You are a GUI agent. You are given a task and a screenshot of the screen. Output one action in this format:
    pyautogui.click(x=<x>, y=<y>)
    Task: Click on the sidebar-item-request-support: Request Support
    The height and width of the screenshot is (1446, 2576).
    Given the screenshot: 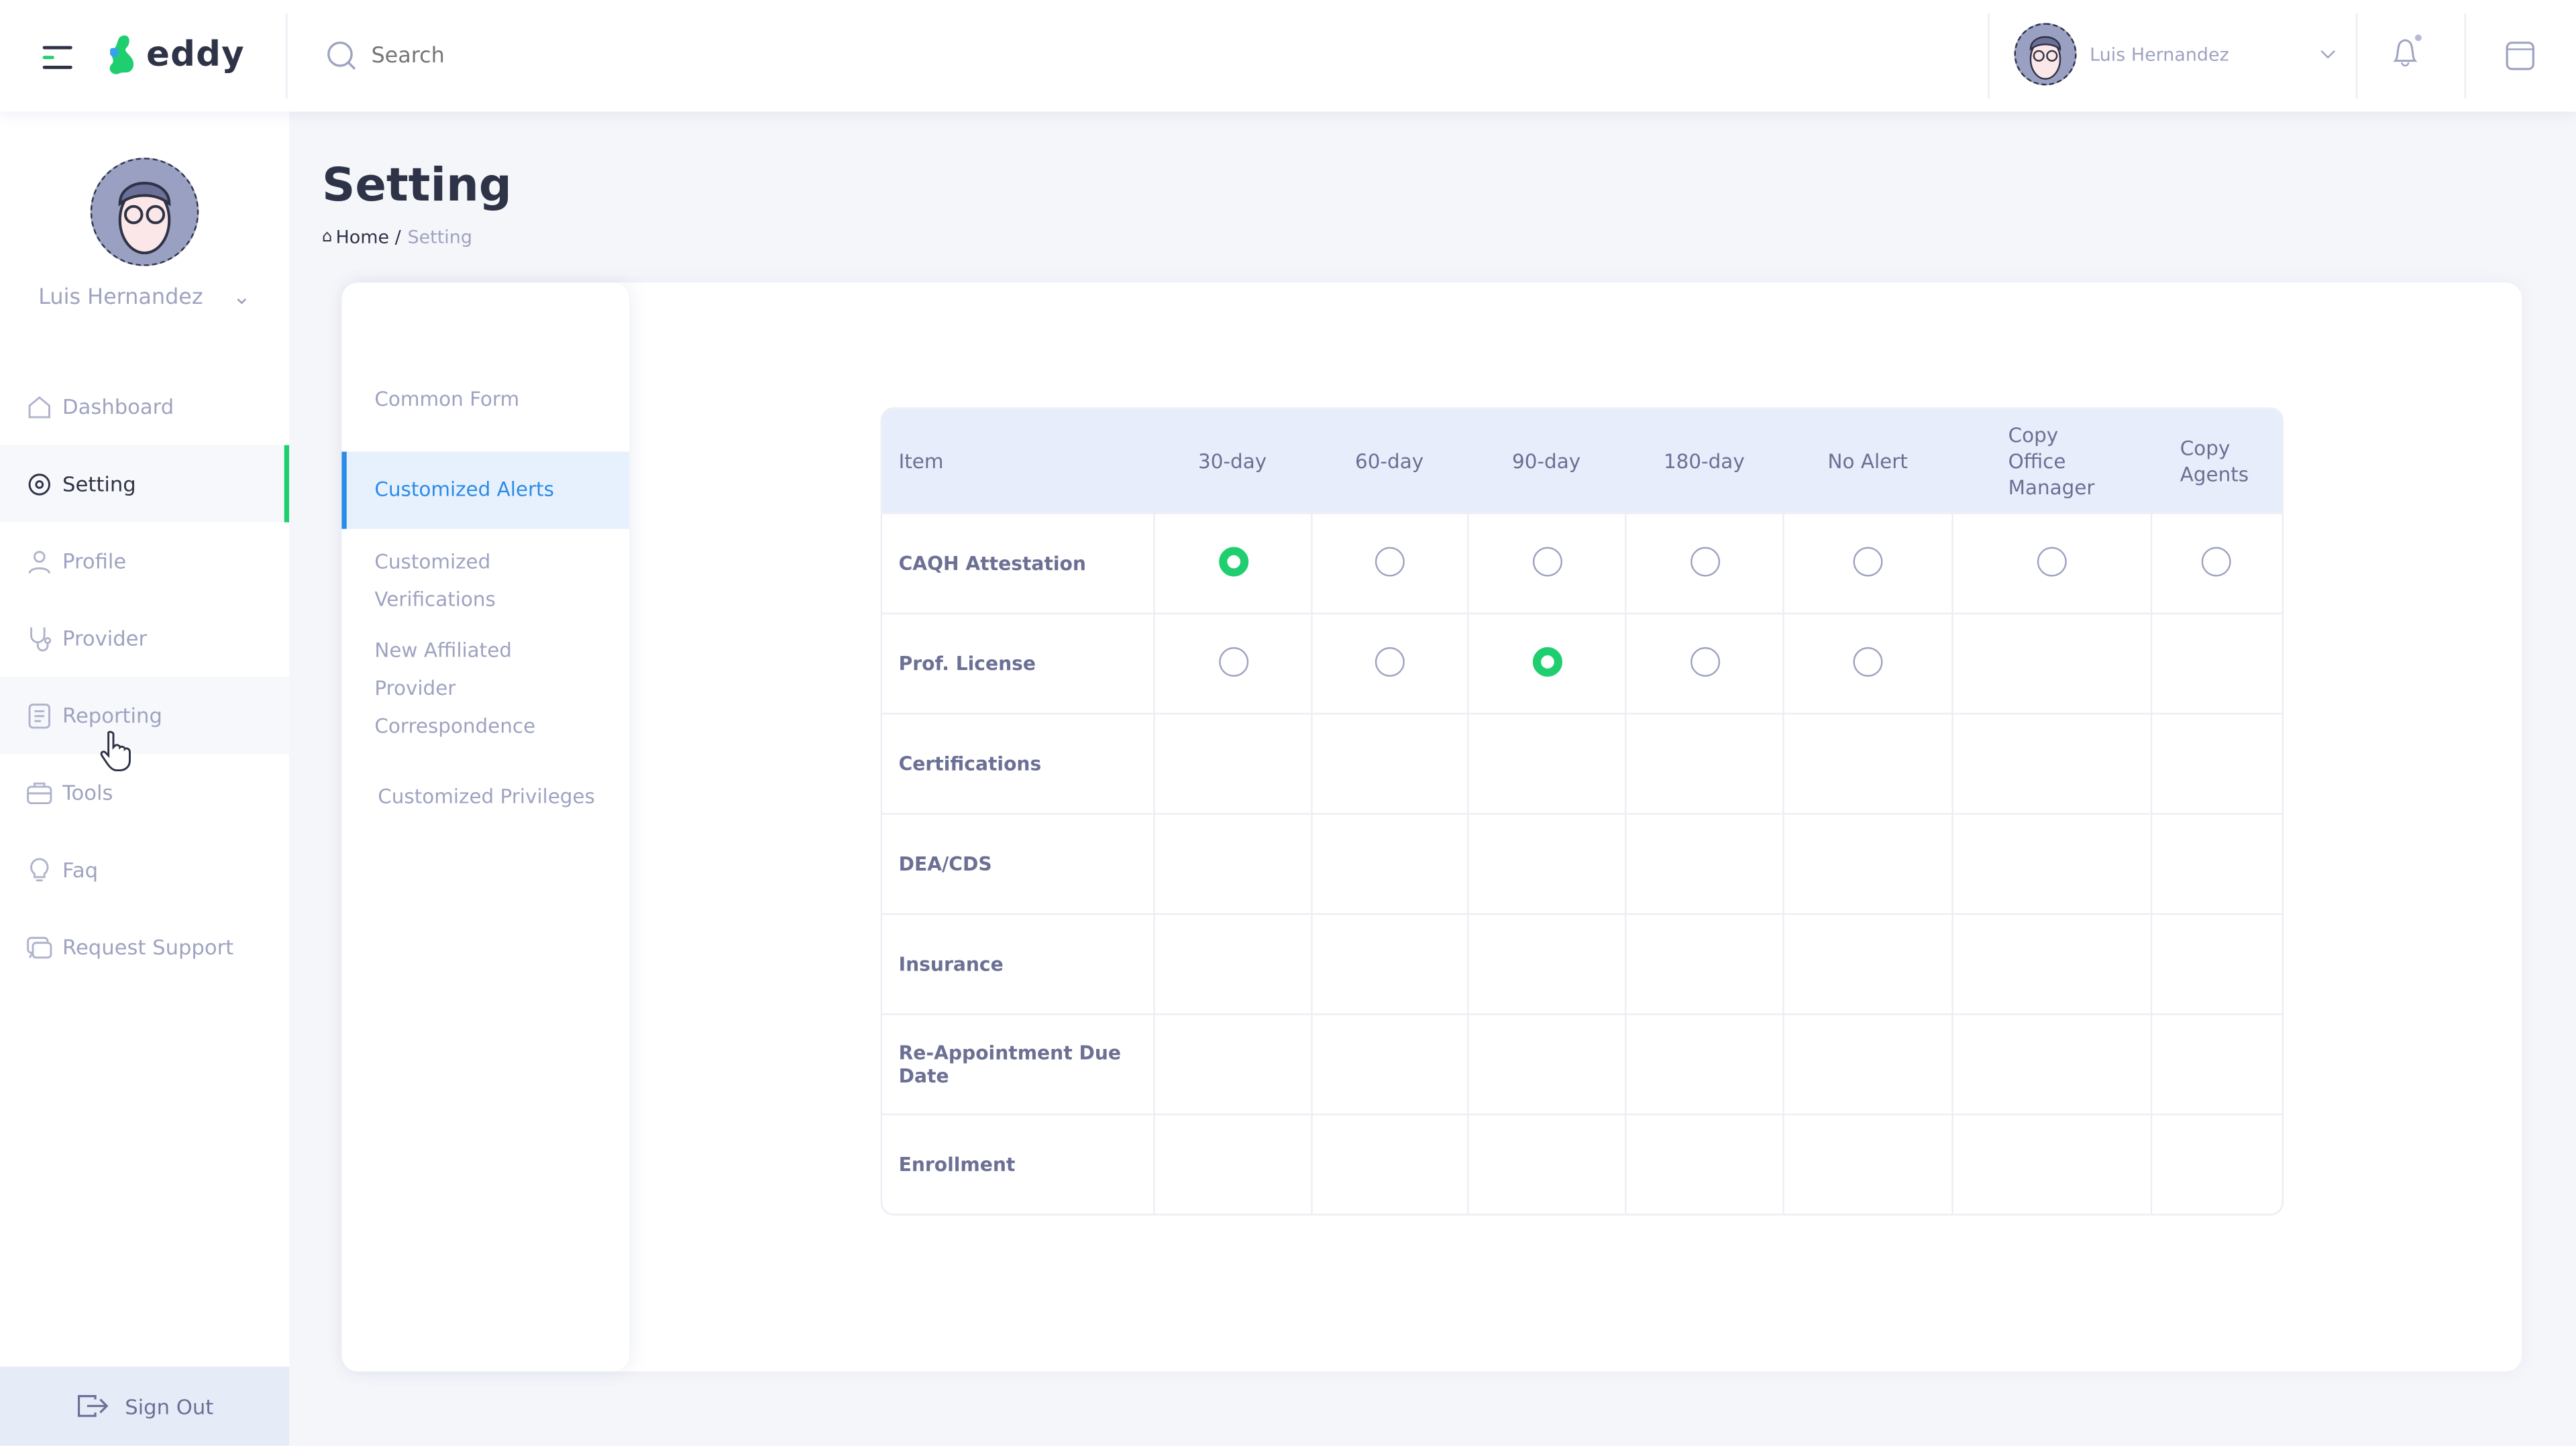 What is the action you would take?
    pyautogui.click(x=144, y=946)
    